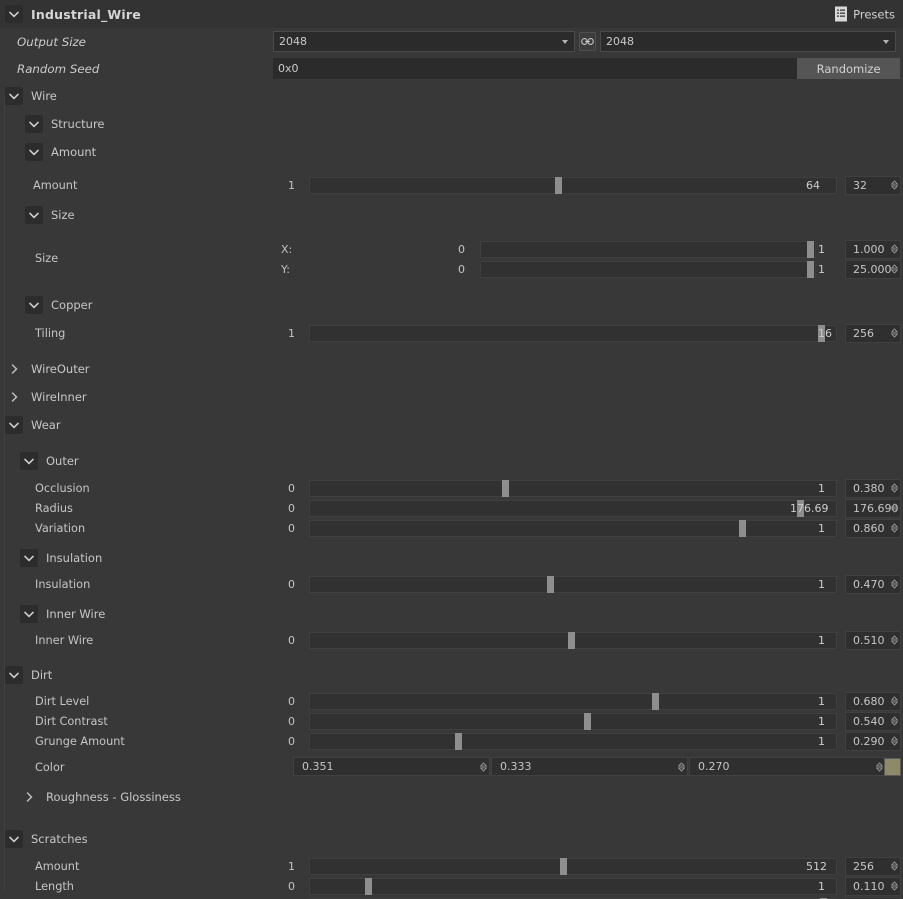 The height and width of the screenshot is (899, 903). What do you see at coordinates (648, 249) in the screenshot?
I see `param-size-x-slider` at bounding box center [648, 249].